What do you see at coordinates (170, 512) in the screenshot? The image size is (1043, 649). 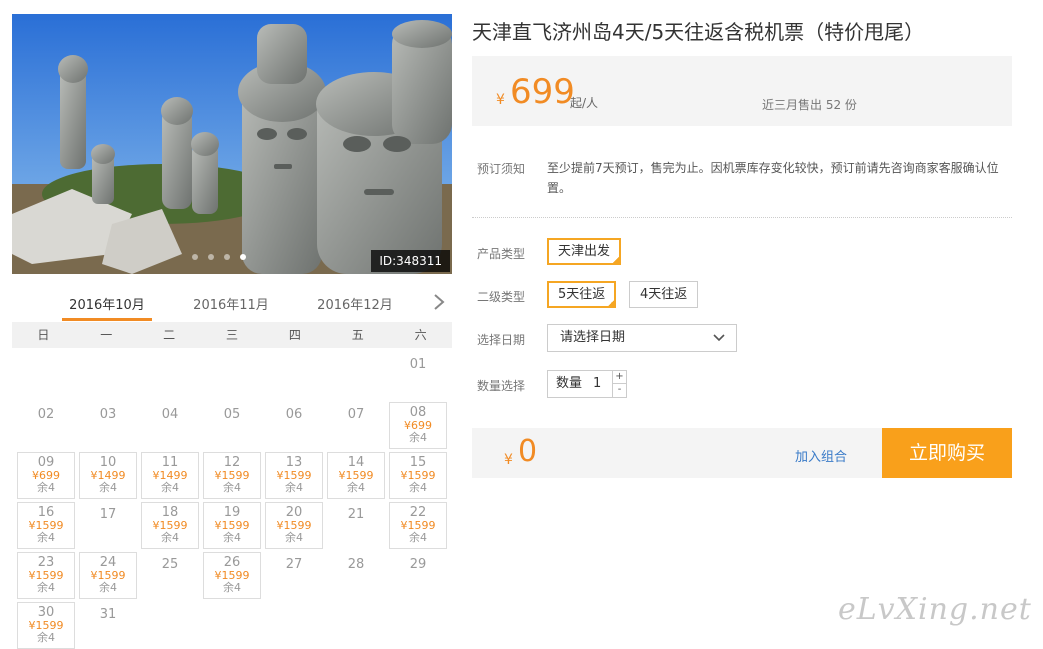 I see `day-number: 18` at bounding box center [170, 512].